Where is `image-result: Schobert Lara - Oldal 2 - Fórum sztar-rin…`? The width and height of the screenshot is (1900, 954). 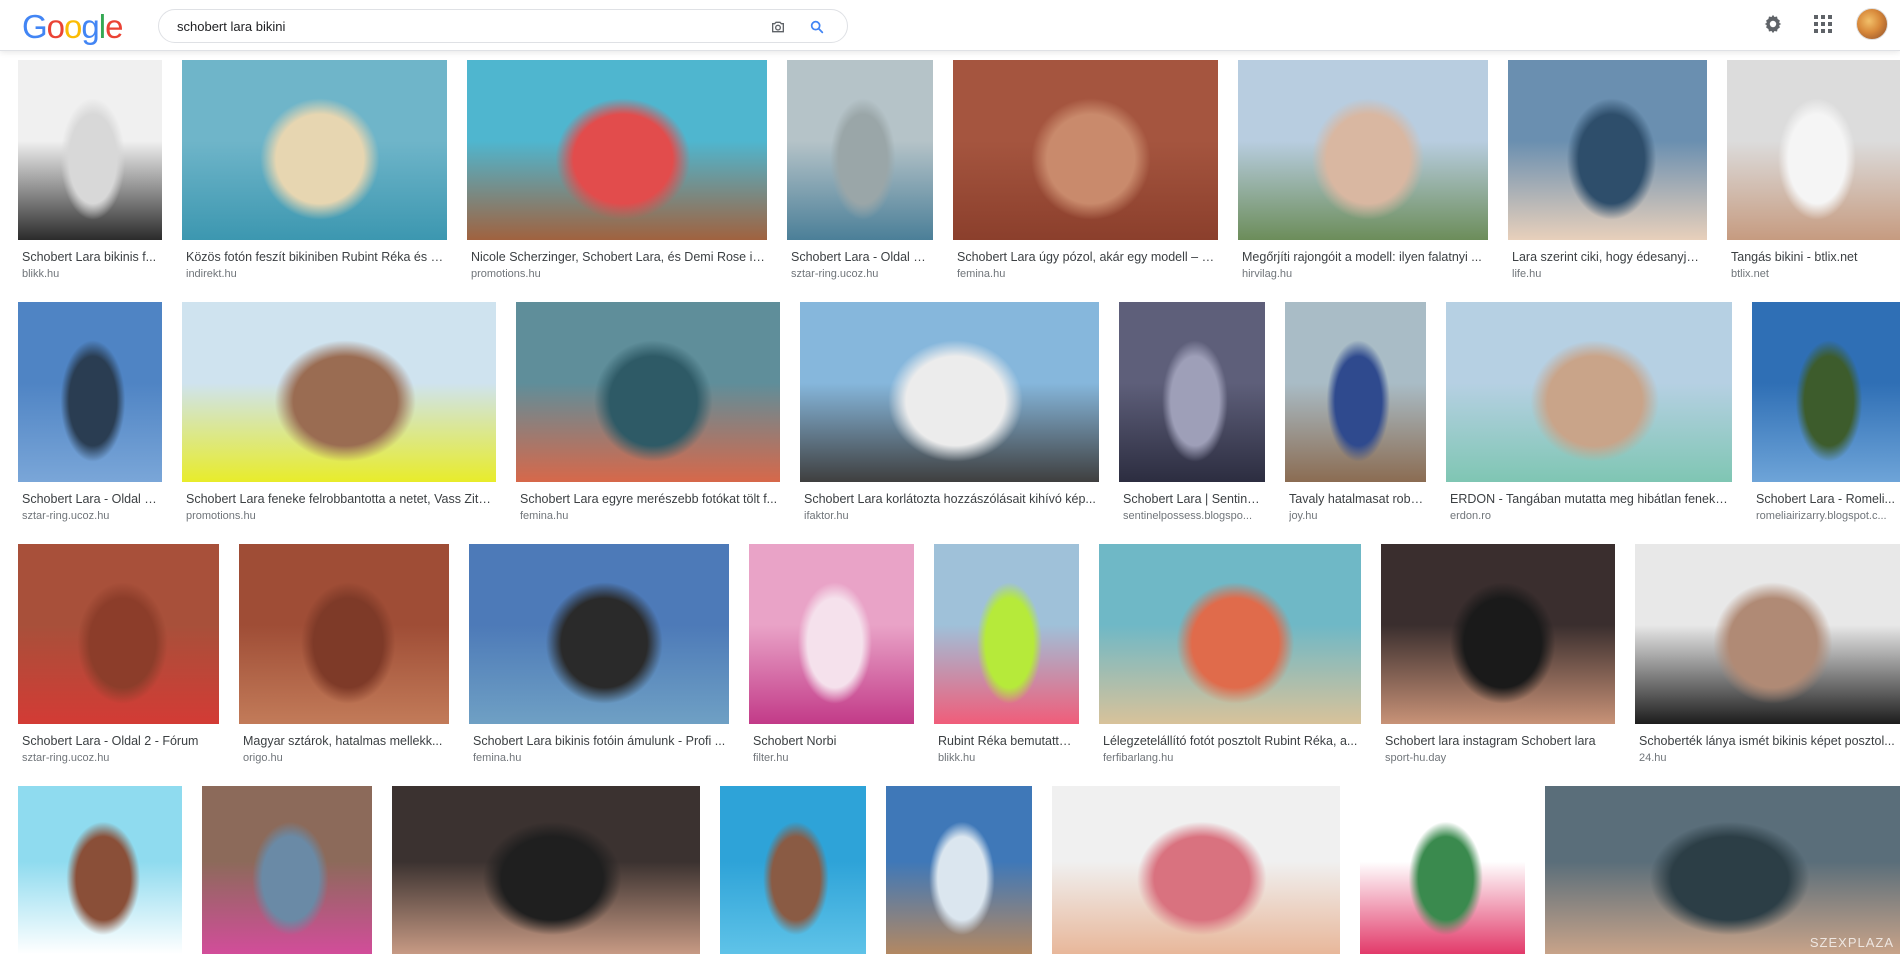
image-result: Schobert Lara - Oldal 2 - Fórum sztar-rin… is located at coordinates (118, 657).